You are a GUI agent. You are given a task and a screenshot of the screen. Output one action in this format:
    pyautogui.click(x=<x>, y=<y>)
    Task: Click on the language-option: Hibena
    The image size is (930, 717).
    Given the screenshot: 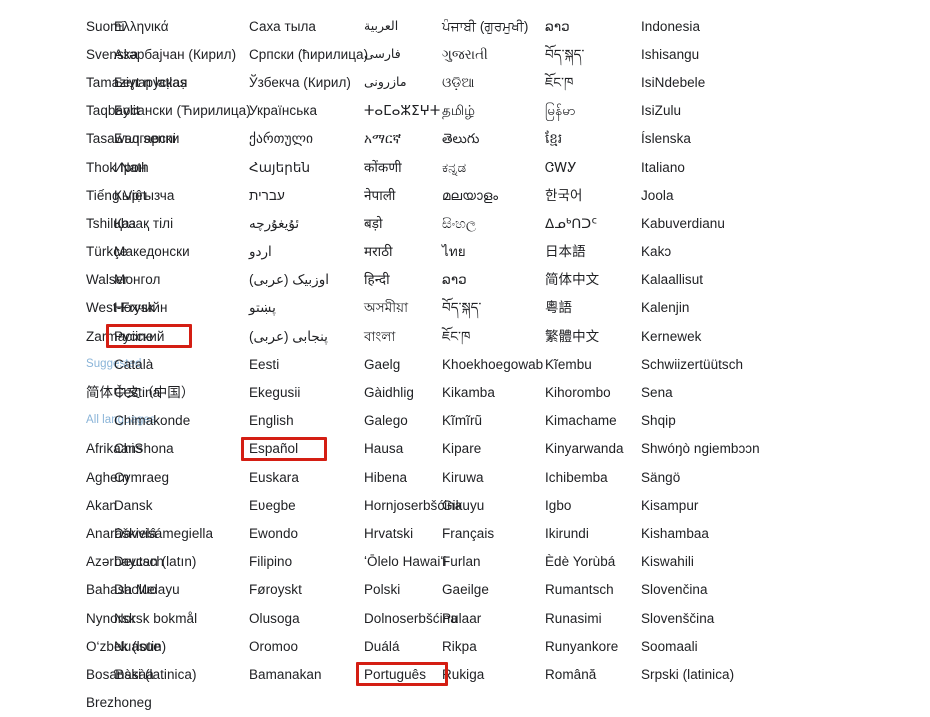 What is the action you would take?
    pyautogui.click(x=401, y=477)
    